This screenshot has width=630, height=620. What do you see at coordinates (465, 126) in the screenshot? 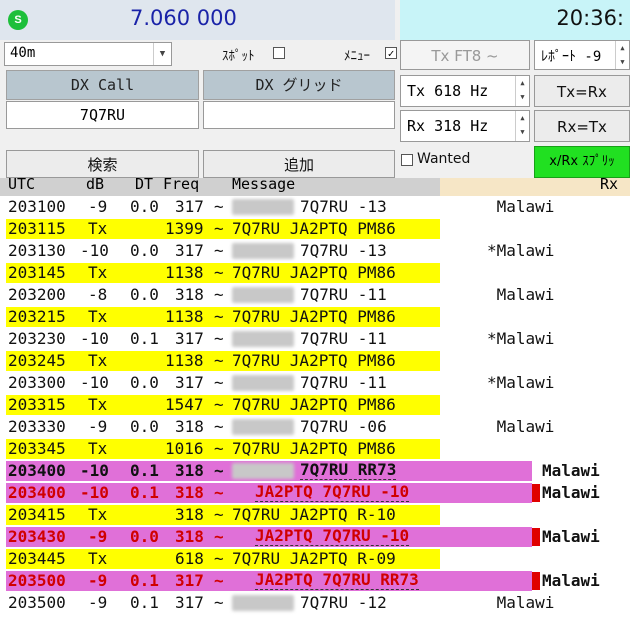
I see `rx-freq-spinbox: Rx 318 Hz ▲ ▼` at bounding box center [465, 126].